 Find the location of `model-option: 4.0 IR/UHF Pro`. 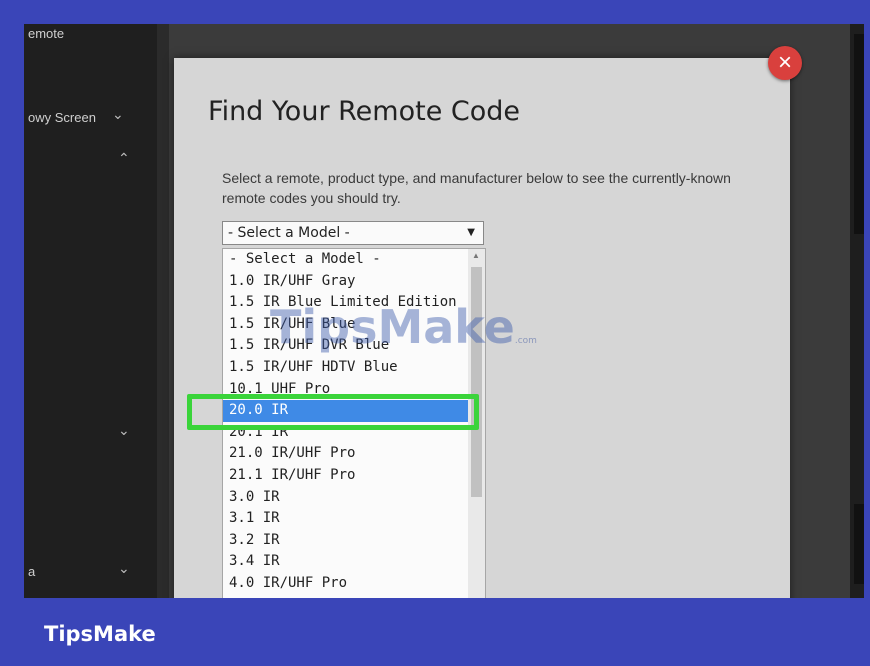

model-option: 4.0 IR/UHF Pro is located at coordinates (346, 584).